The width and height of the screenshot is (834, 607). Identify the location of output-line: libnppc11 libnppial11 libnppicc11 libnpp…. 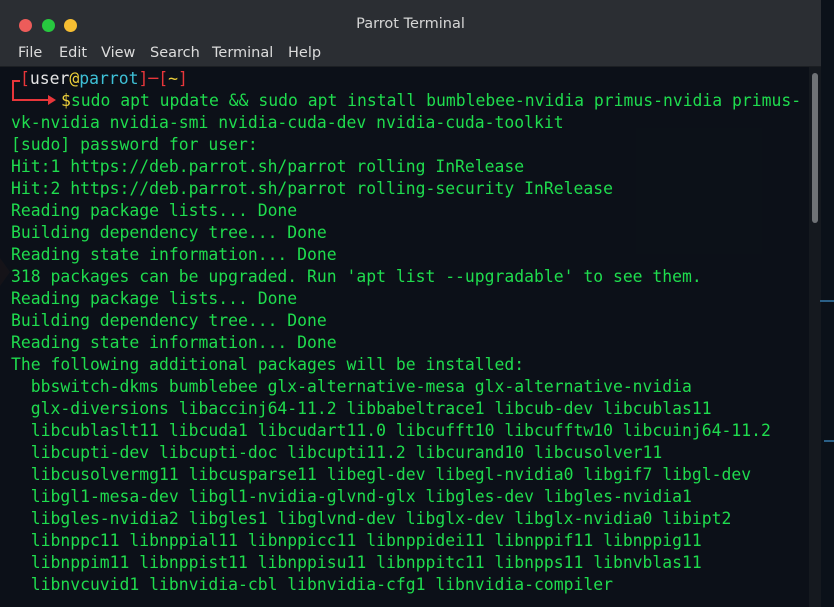
(356, 540).